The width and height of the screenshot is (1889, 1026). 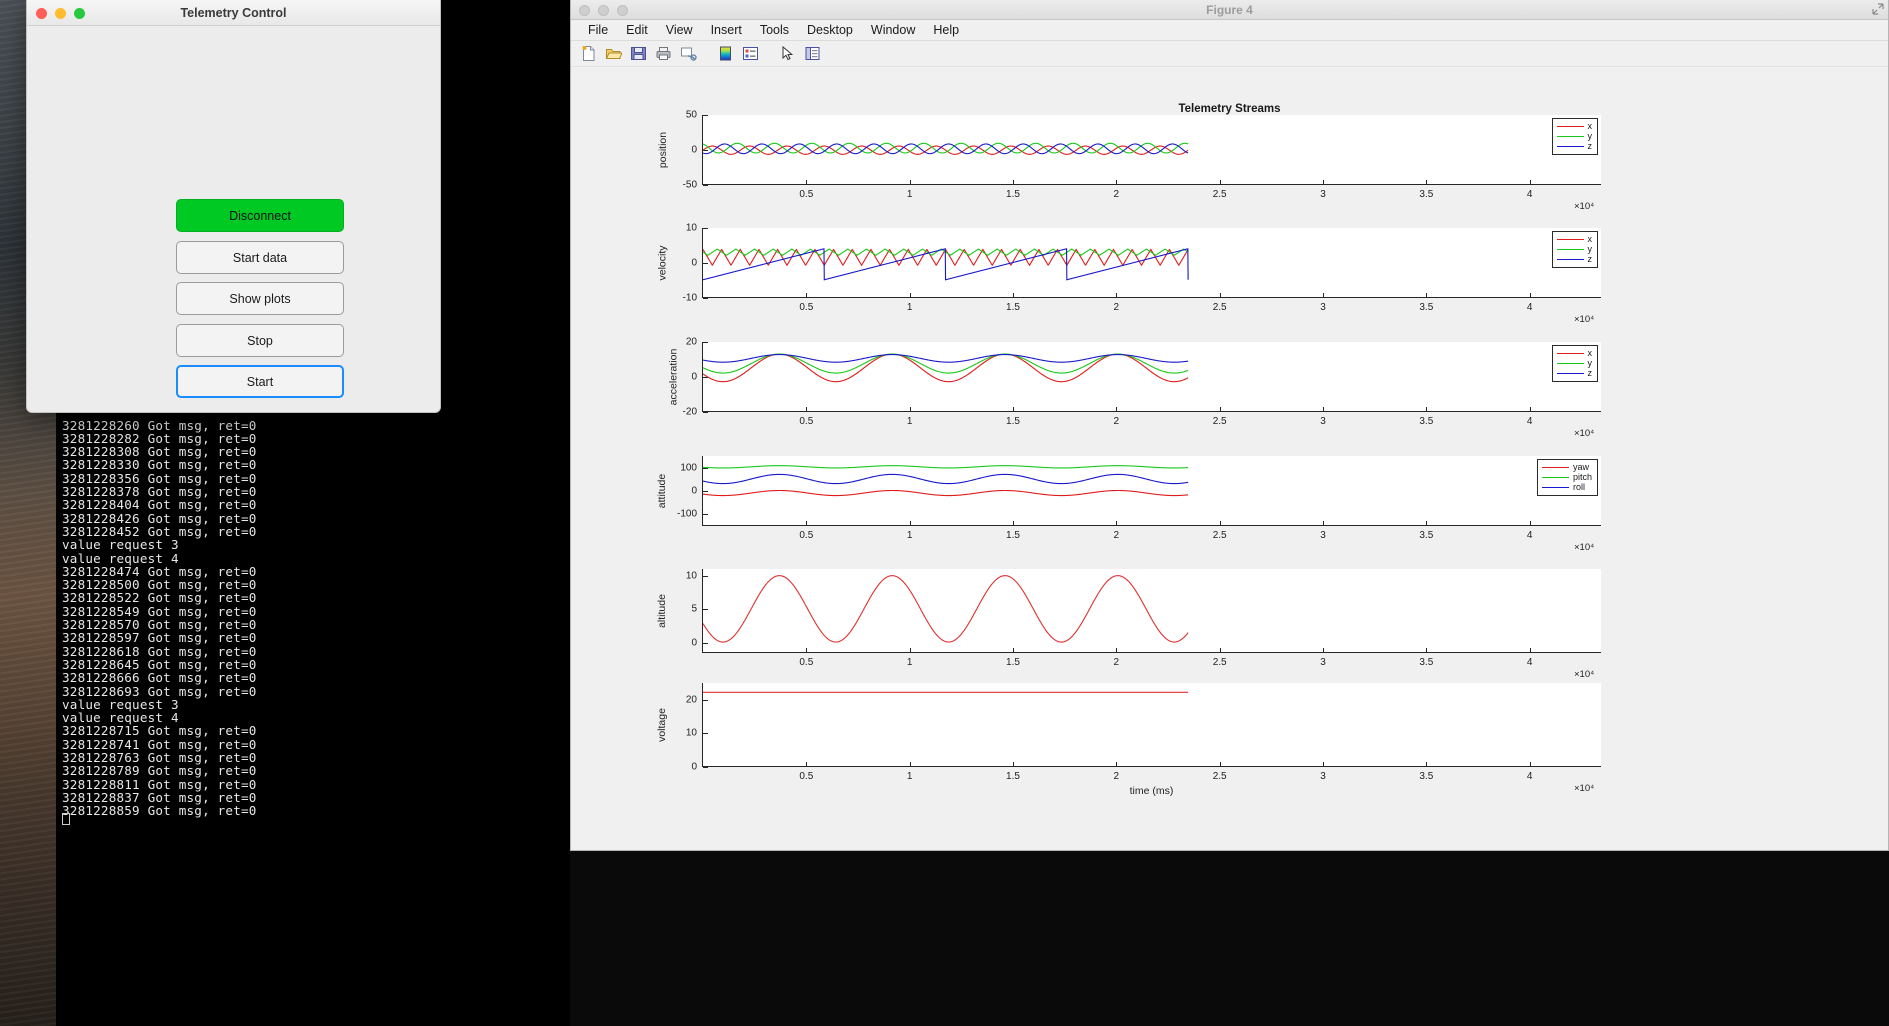 I want to click on show-plots-button: Show plots, so click(x=260, y=298).